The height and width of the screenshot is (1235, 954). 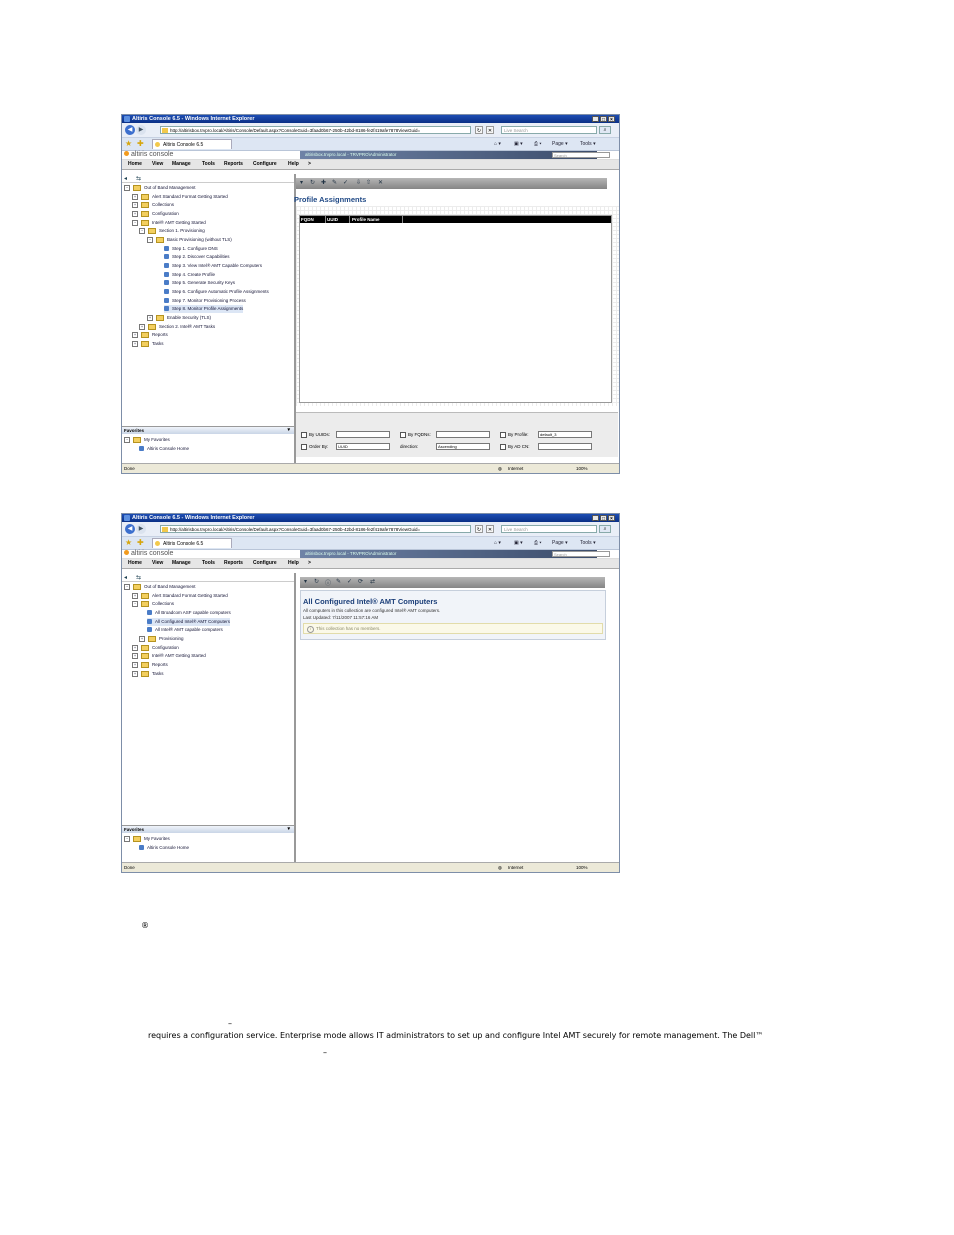 I want to click on tree-node-selected: All Configured Intel® AMT Computers, so click(x=189, y=622).